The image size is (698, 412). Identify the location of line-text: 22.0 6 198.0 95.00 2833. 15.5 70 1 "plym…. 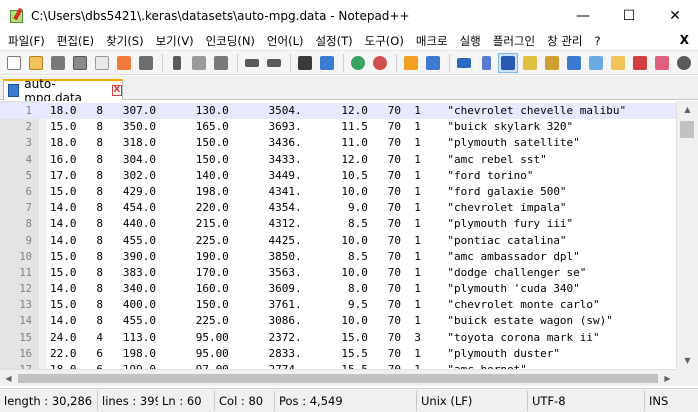
(305, 354).